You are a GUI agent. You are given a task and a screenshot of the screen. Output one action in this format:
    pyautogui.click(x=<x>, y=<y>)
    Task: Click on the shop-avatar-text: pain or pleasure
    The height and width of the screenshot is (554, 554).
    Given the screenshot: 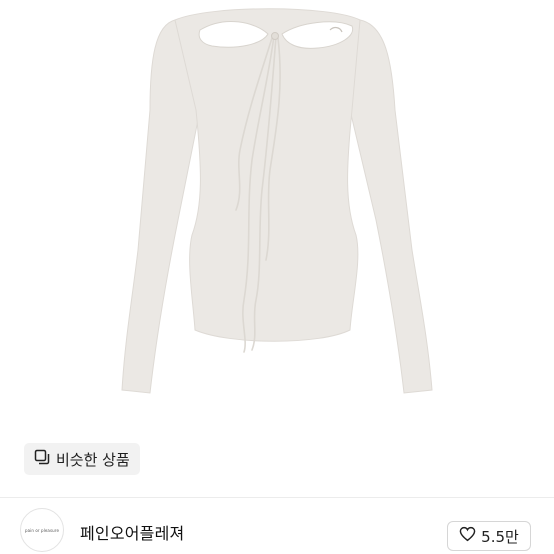 What is the action you would take?
    pyautogui.click(x=42, y=530)
    